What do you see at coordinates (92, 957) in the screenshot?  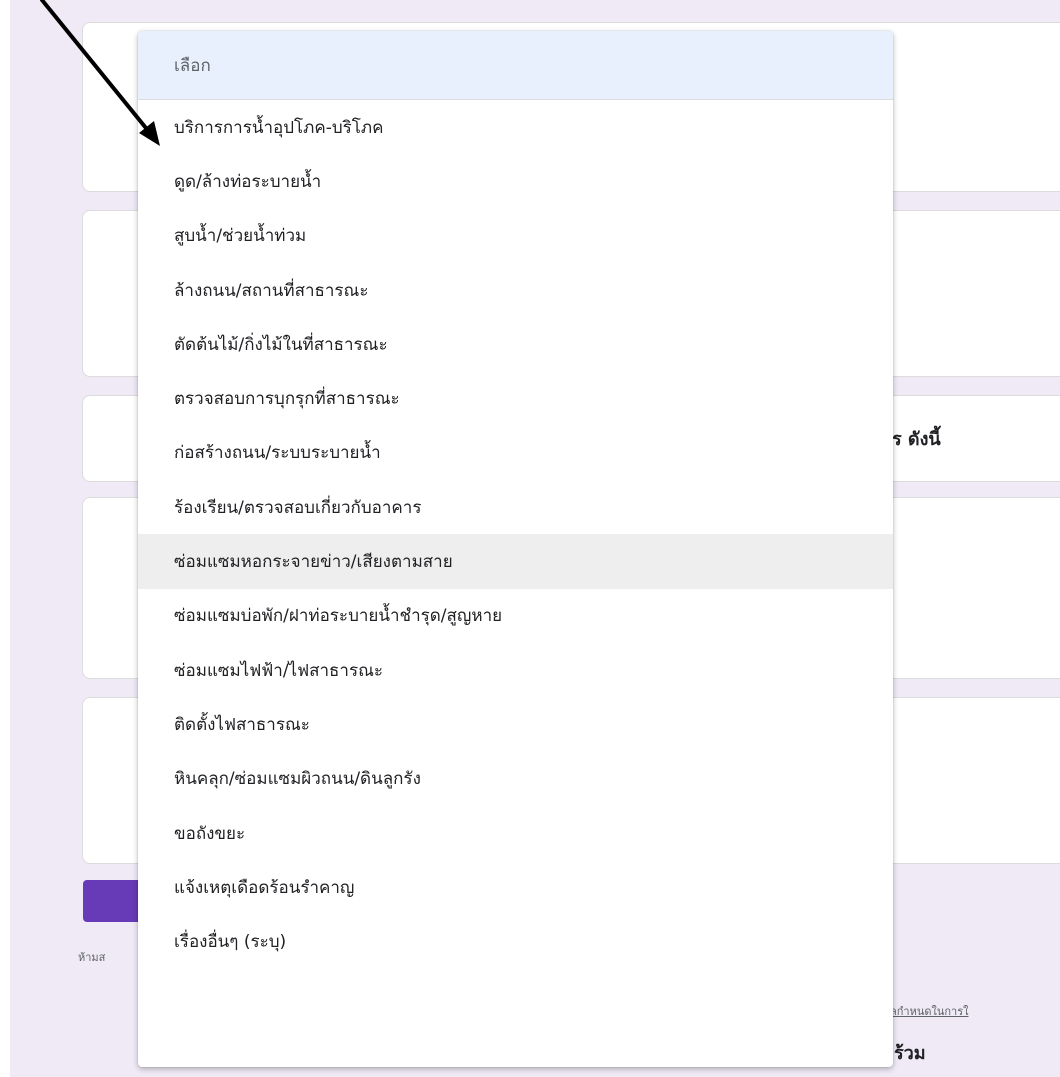 I see `footer-disclaimer-text: ห้ามส` at bounding box center [92, 957].